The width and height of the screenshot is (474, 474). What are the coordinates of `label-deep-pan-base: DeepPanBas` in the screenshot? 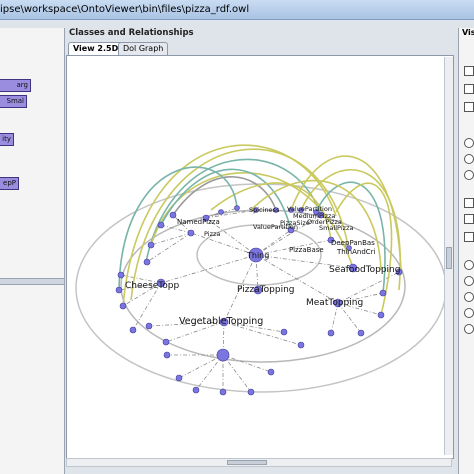 It's located at (353, 243).